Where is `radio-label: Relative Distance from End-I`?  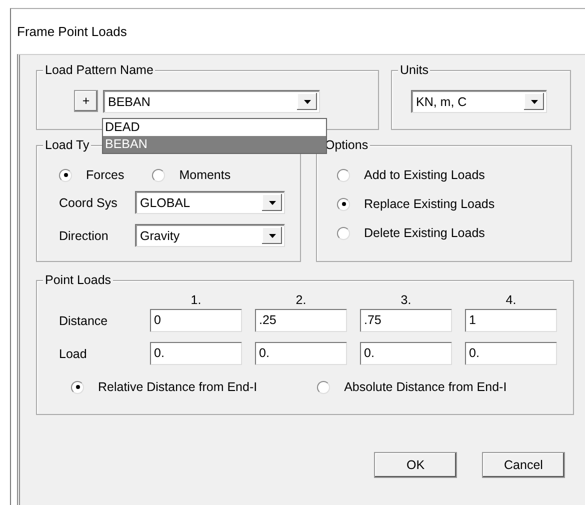 radio-label: Relative Distance from End-I is located at coordinates (178, 387).